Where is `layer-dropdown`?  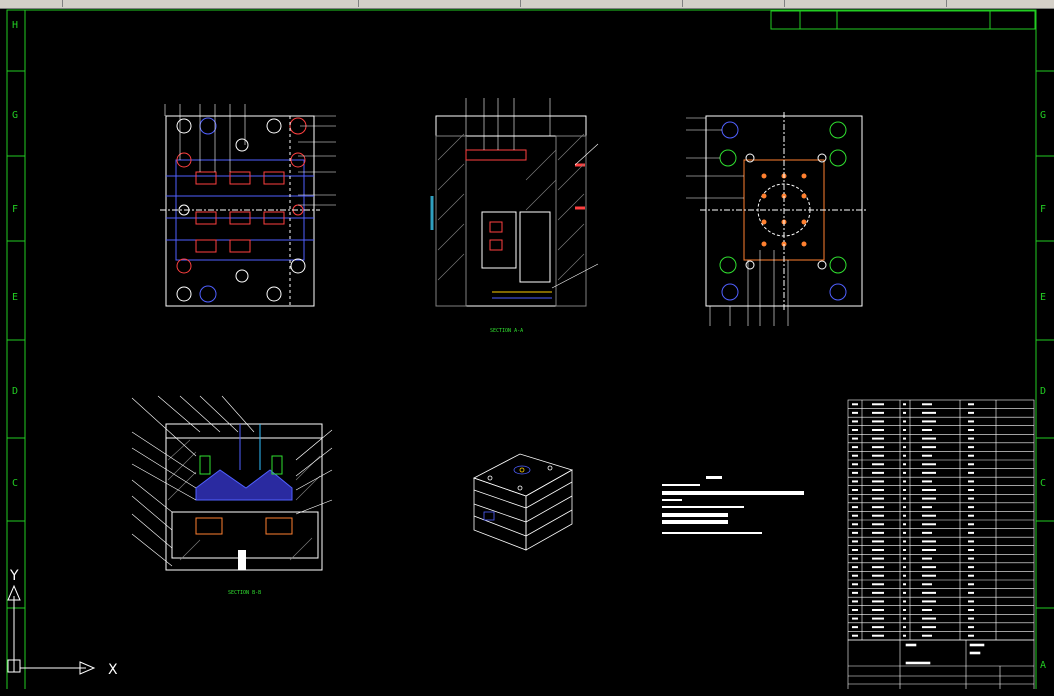
layer-dropdown is located at coordinates (210, 3).